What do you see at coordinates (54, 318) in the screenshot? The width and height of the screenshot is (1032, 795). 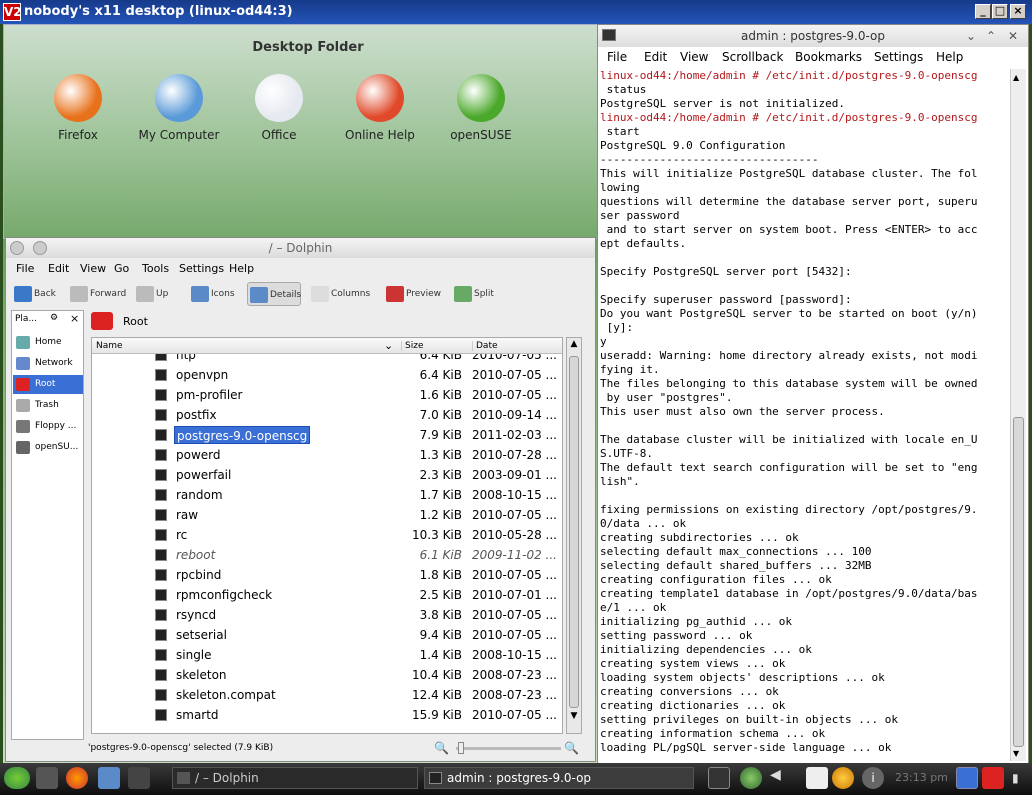 I see `config-icon: ⚙` at bounding box center [54, 318].